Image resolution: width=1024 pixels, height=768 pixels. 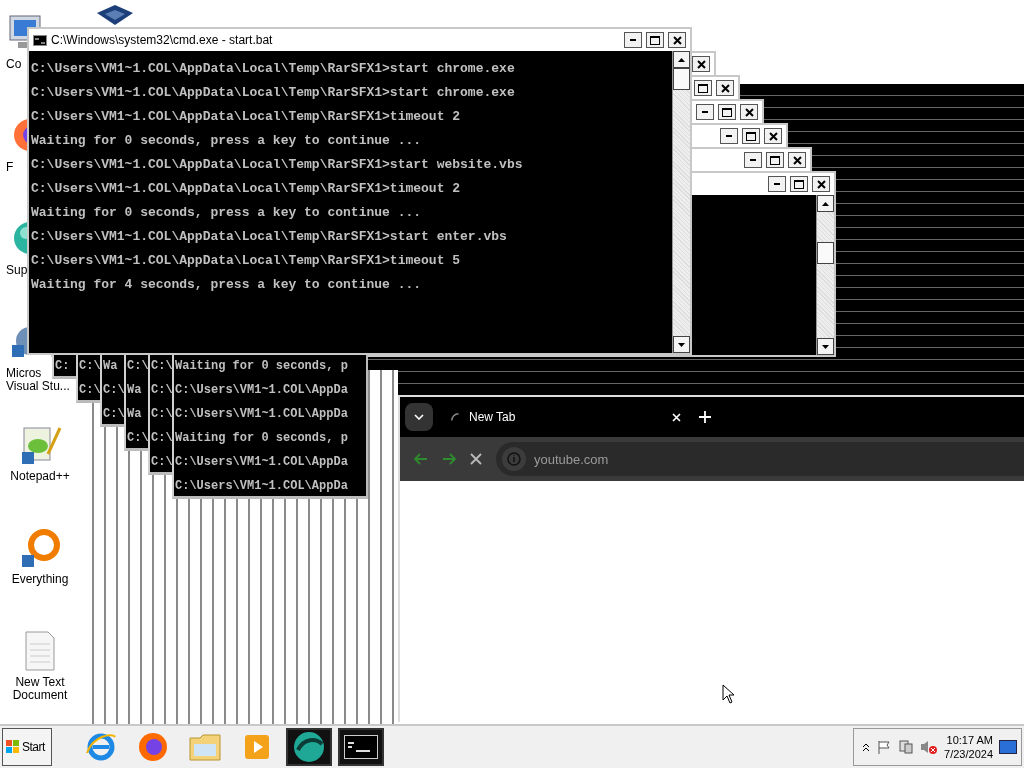 I want to click on console-line: C:\Users\VM1~1.COL\AppData\Local\Temp\RarSFX1>start enter.vbs, so click(x=269, y=237).